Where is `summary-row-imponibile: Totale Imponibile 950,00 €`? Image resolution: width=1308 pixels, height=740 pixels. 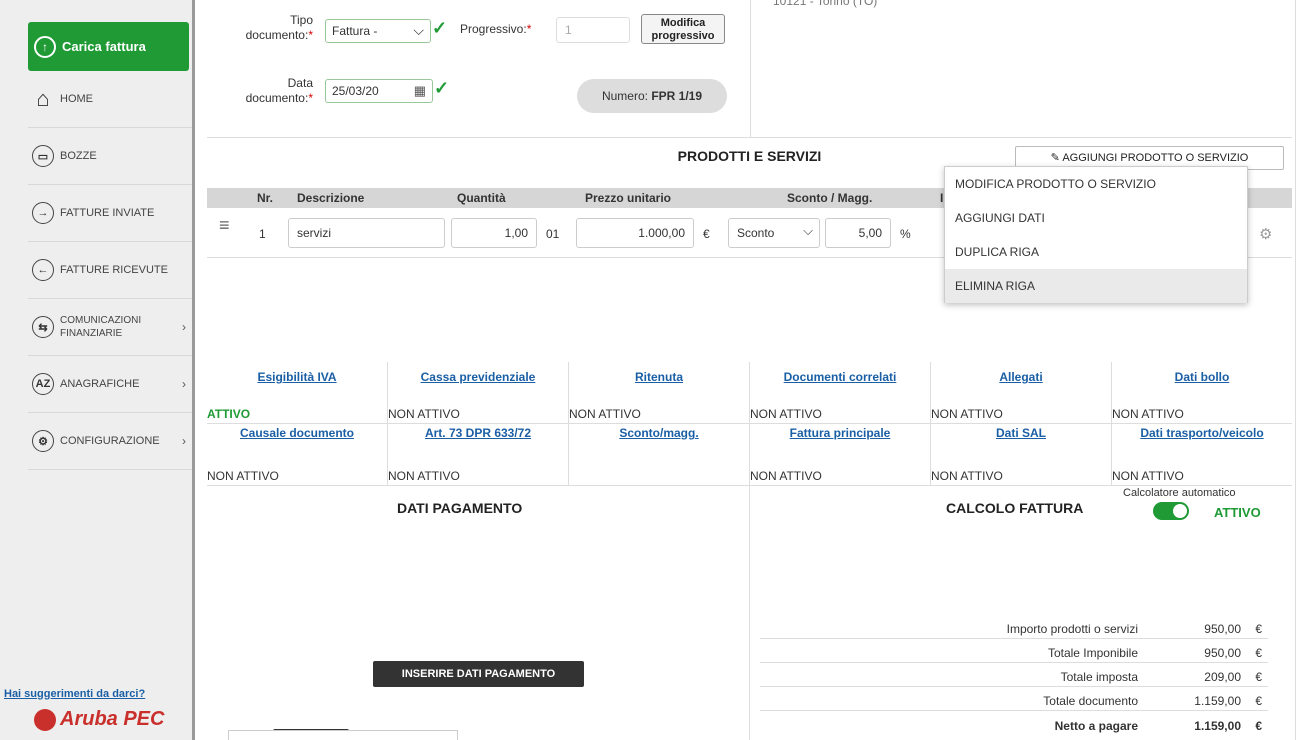
summary-row-imponibile: Totale Imponibile 950,00 € is located at coordinates (1014, 653).